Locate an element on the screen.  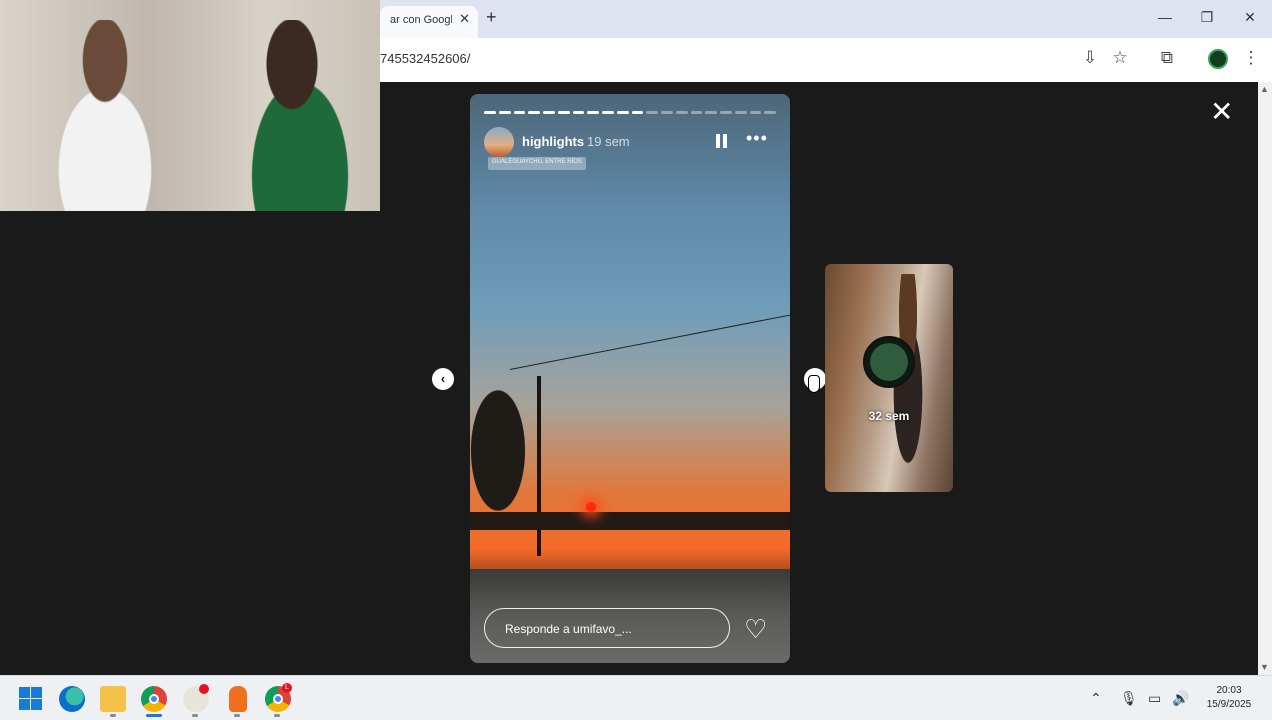
address-bar: 745532452606/ is located at coordinates (425, 58).